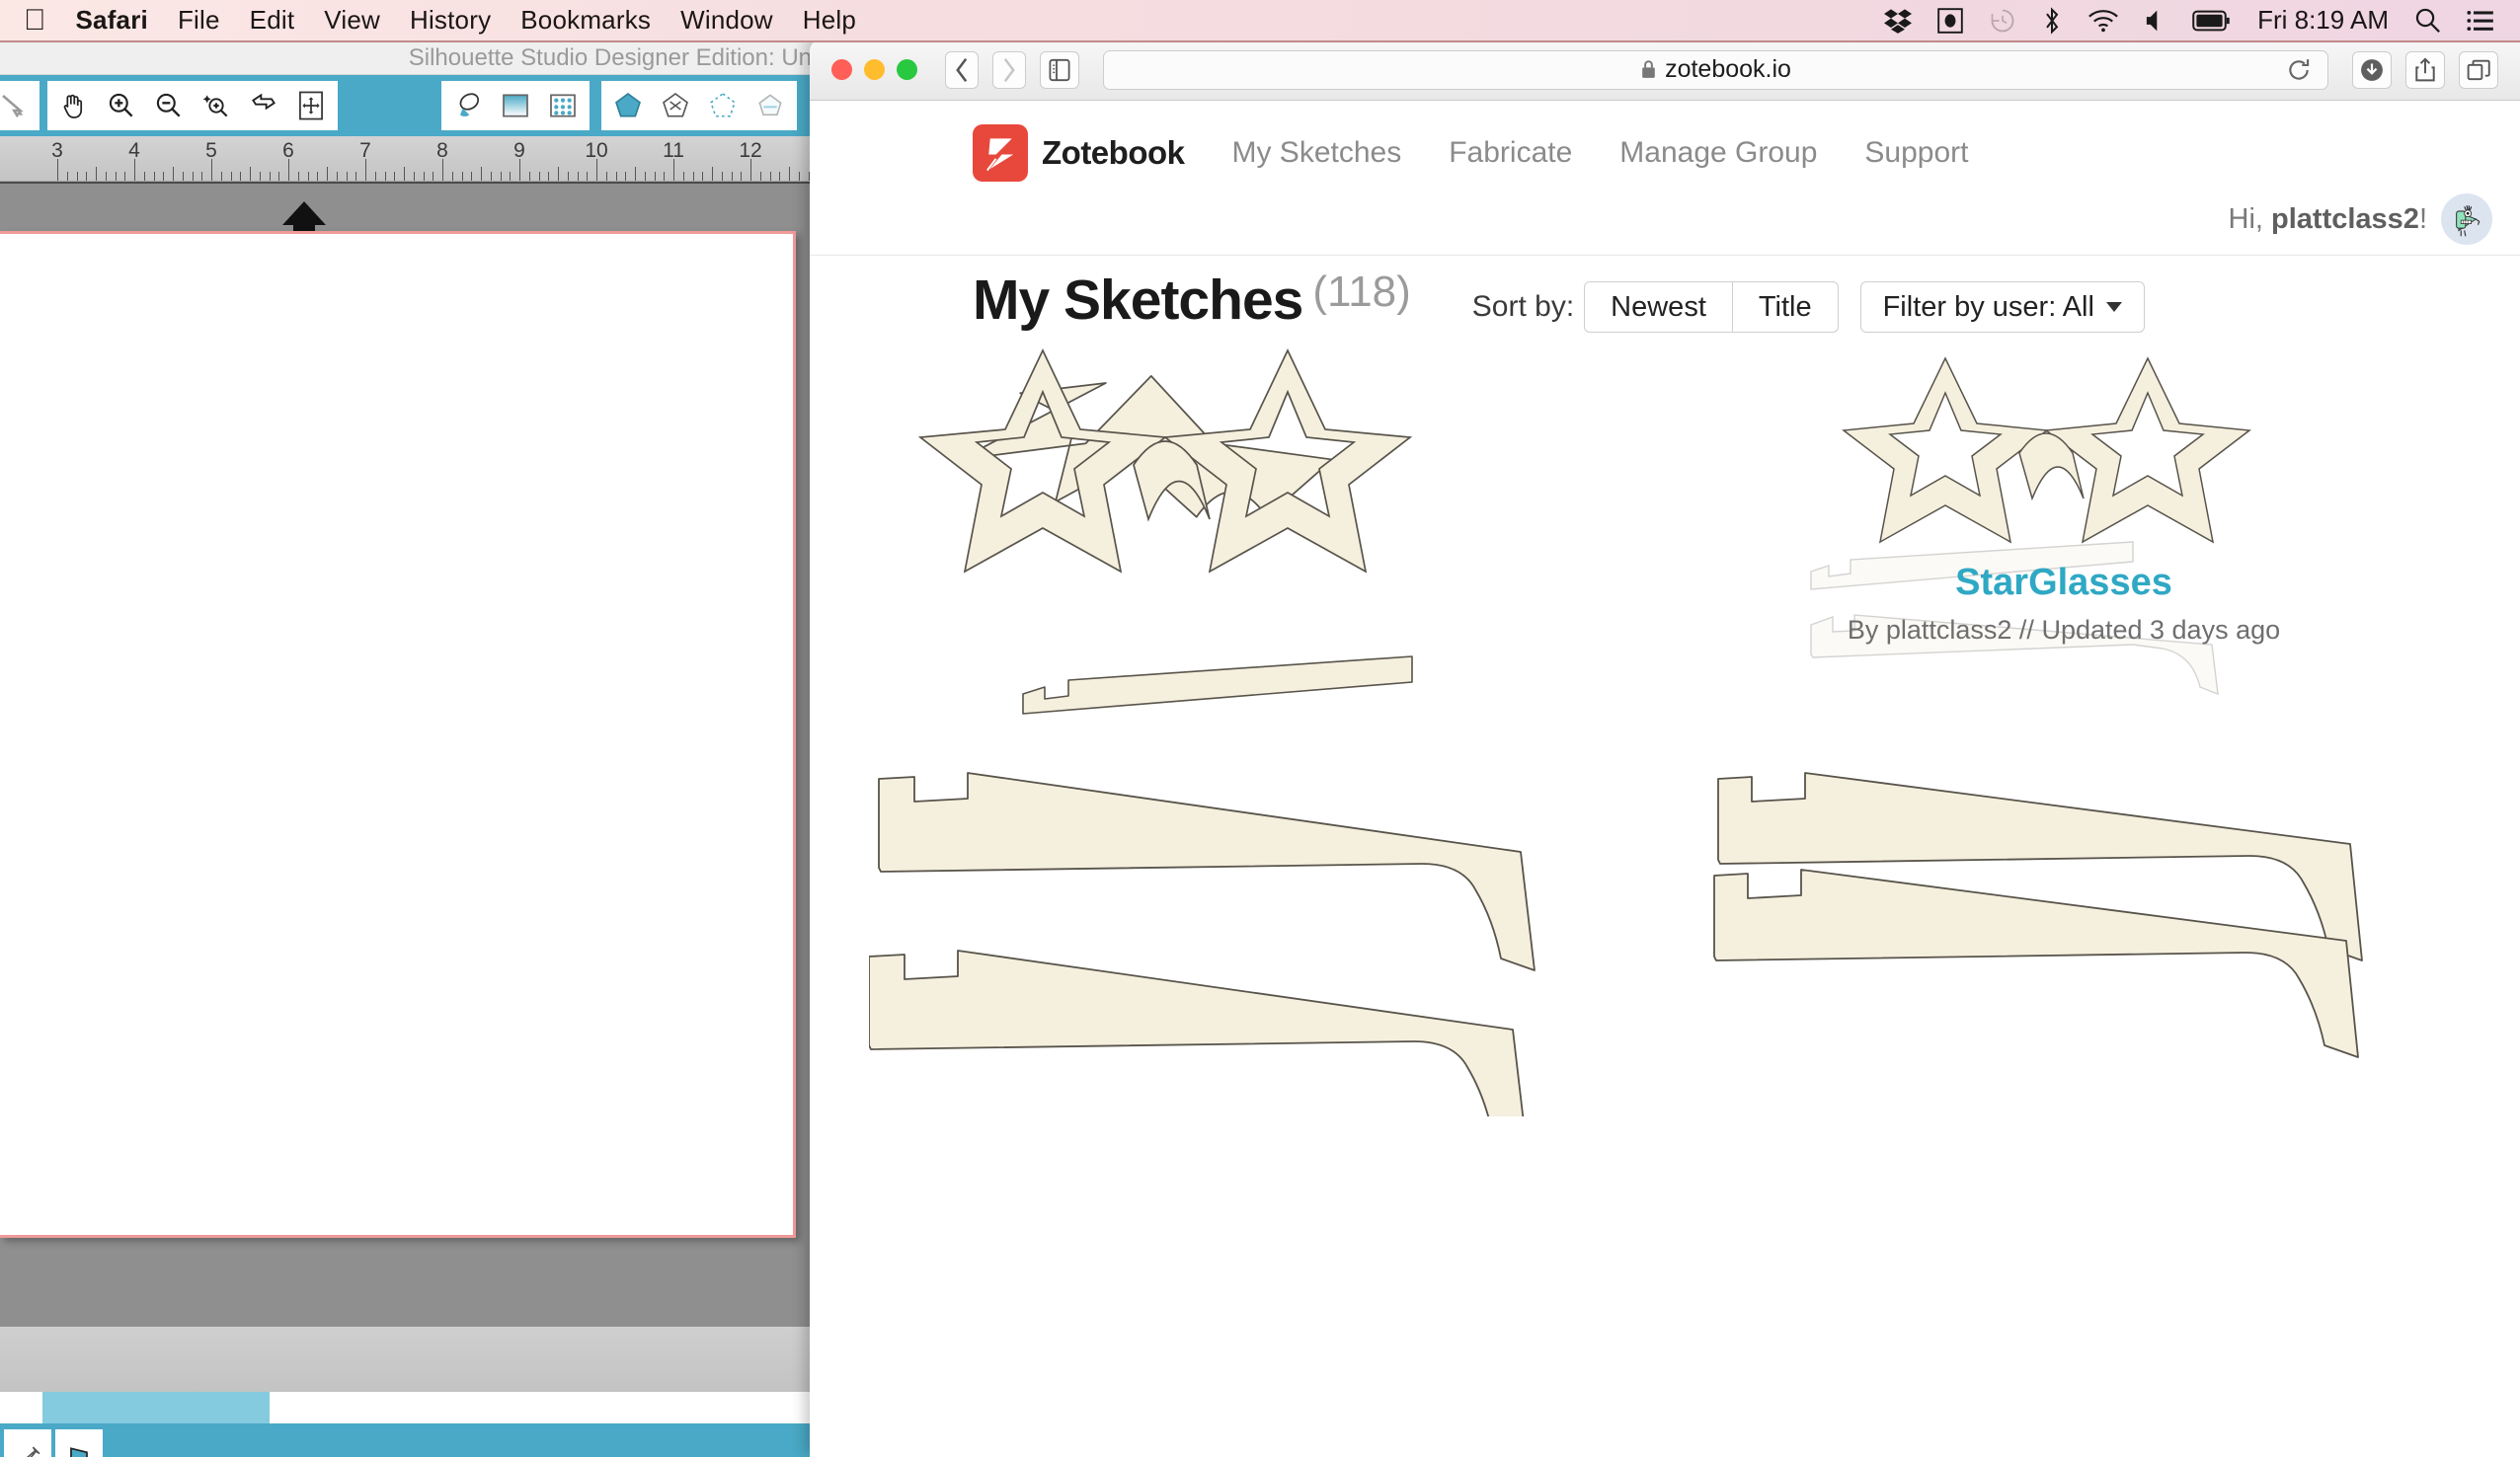 Image resolution: width=2520 pixels, height=1457 pixels. I want to click on volume-icon, so click(2155, 21).